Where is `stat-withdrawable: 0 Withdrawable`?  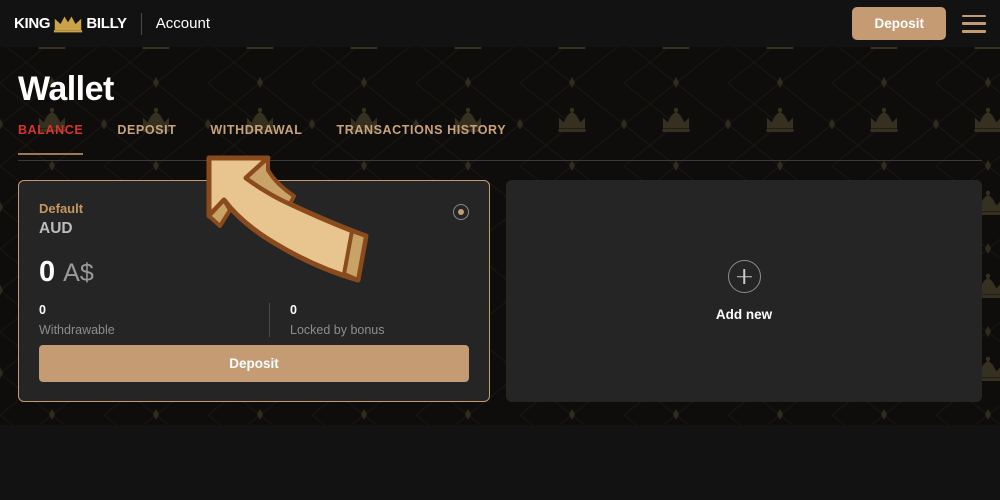 stat-withdrawable: 0 Withdrawable is located at coordinates (154, 320).